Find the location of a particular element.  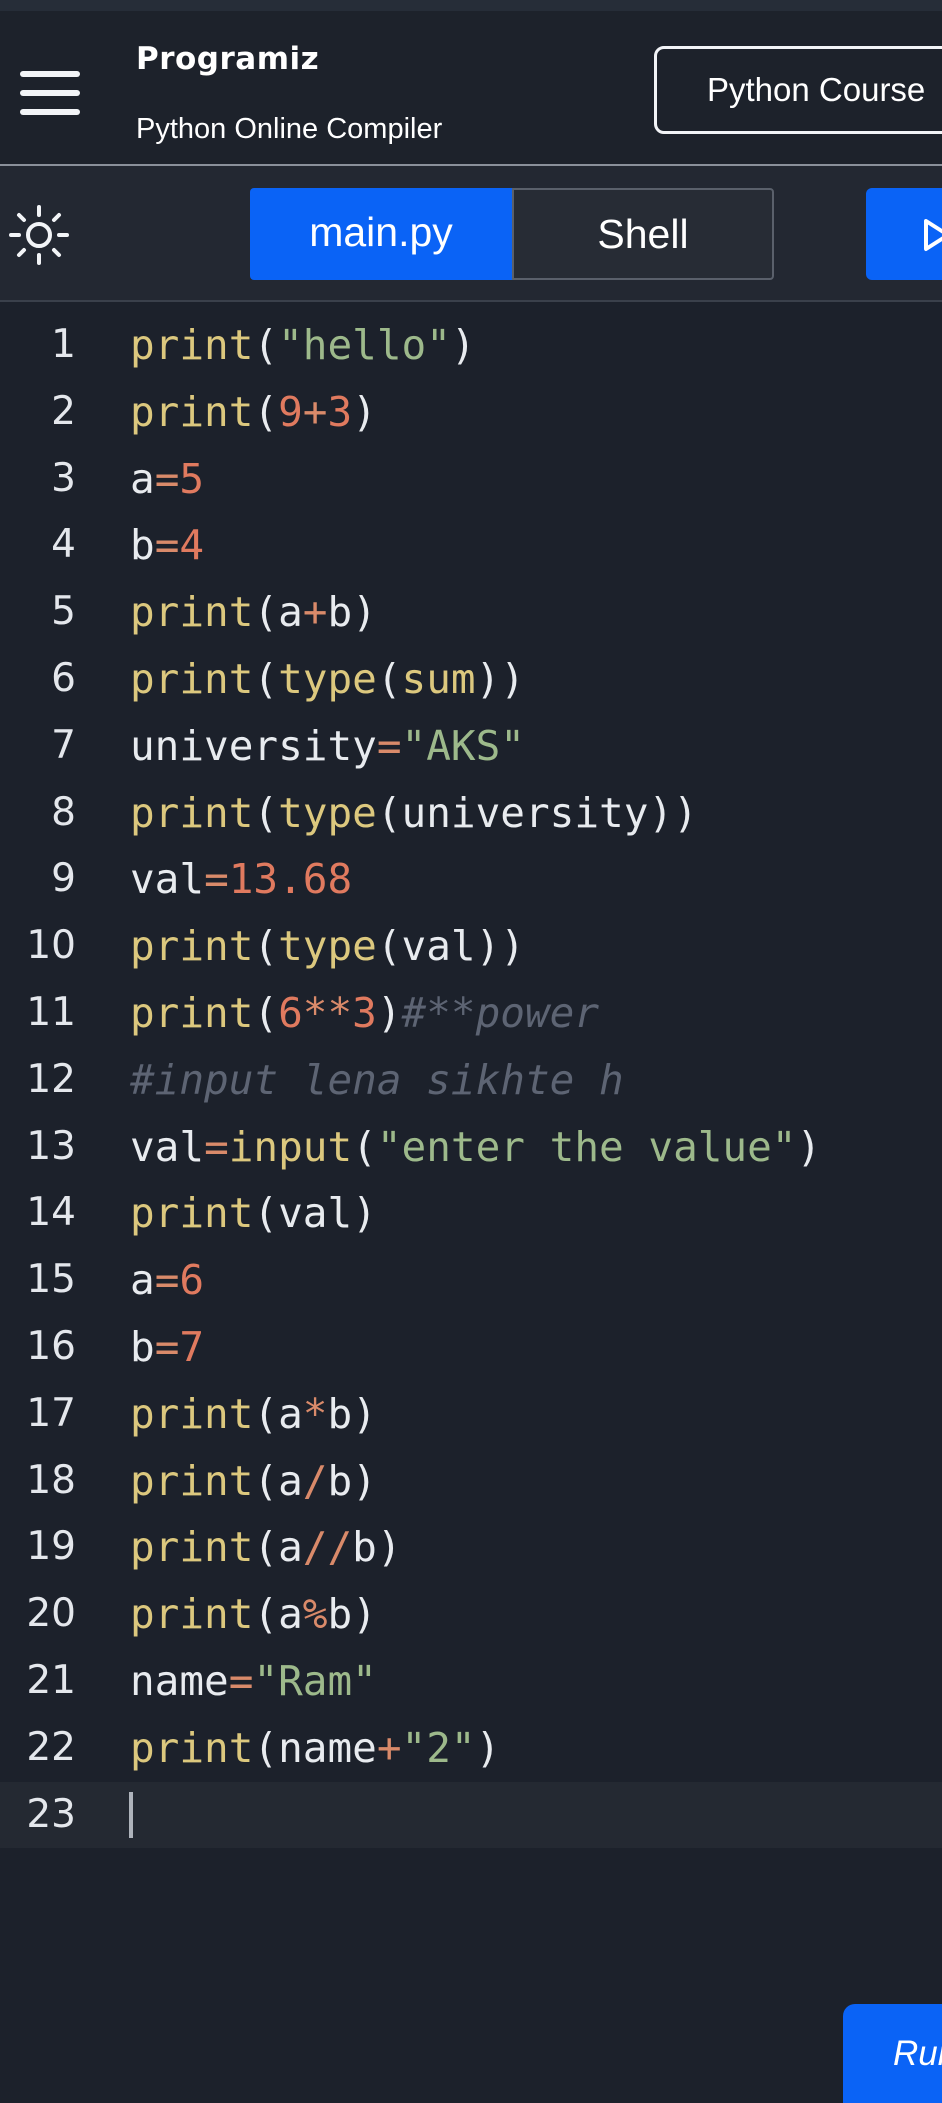

code-line: 18 print(a/b) is located at coordinates (471, 1481).